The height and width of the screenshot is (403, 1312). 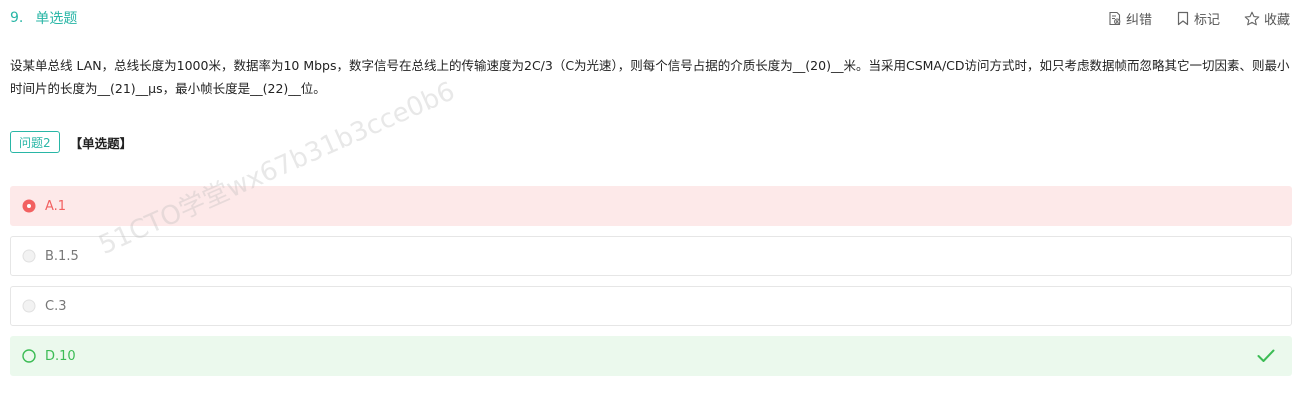 I want to click on star-icon, so click(x=1252, y=18).